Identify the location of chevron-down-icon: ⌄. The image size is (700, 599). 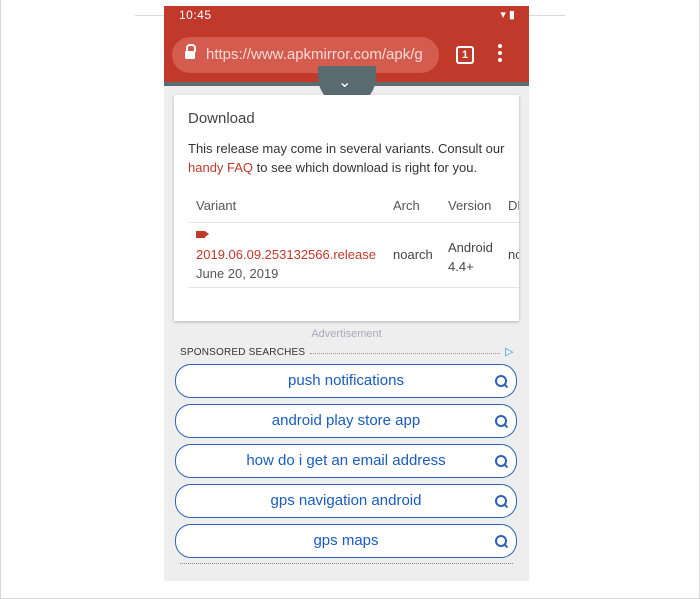
(345, 82).